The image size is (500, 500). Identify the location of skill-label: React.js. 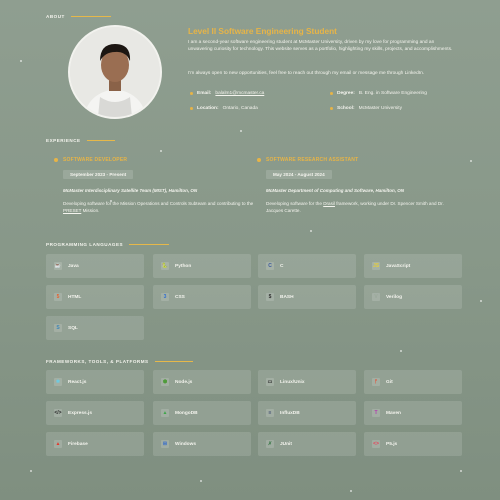
(77, 382).